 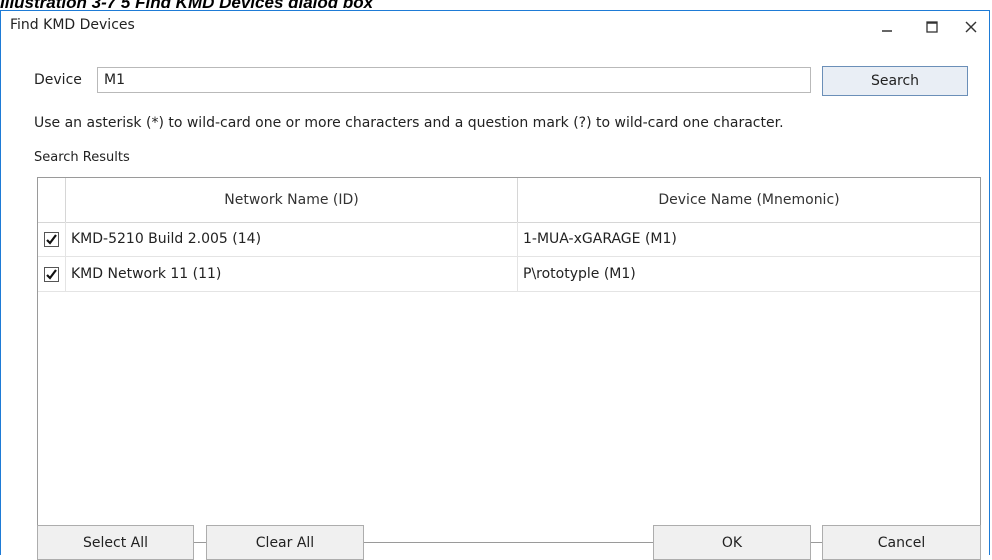 I want to click on close-icon, so click(x=971, y=27).